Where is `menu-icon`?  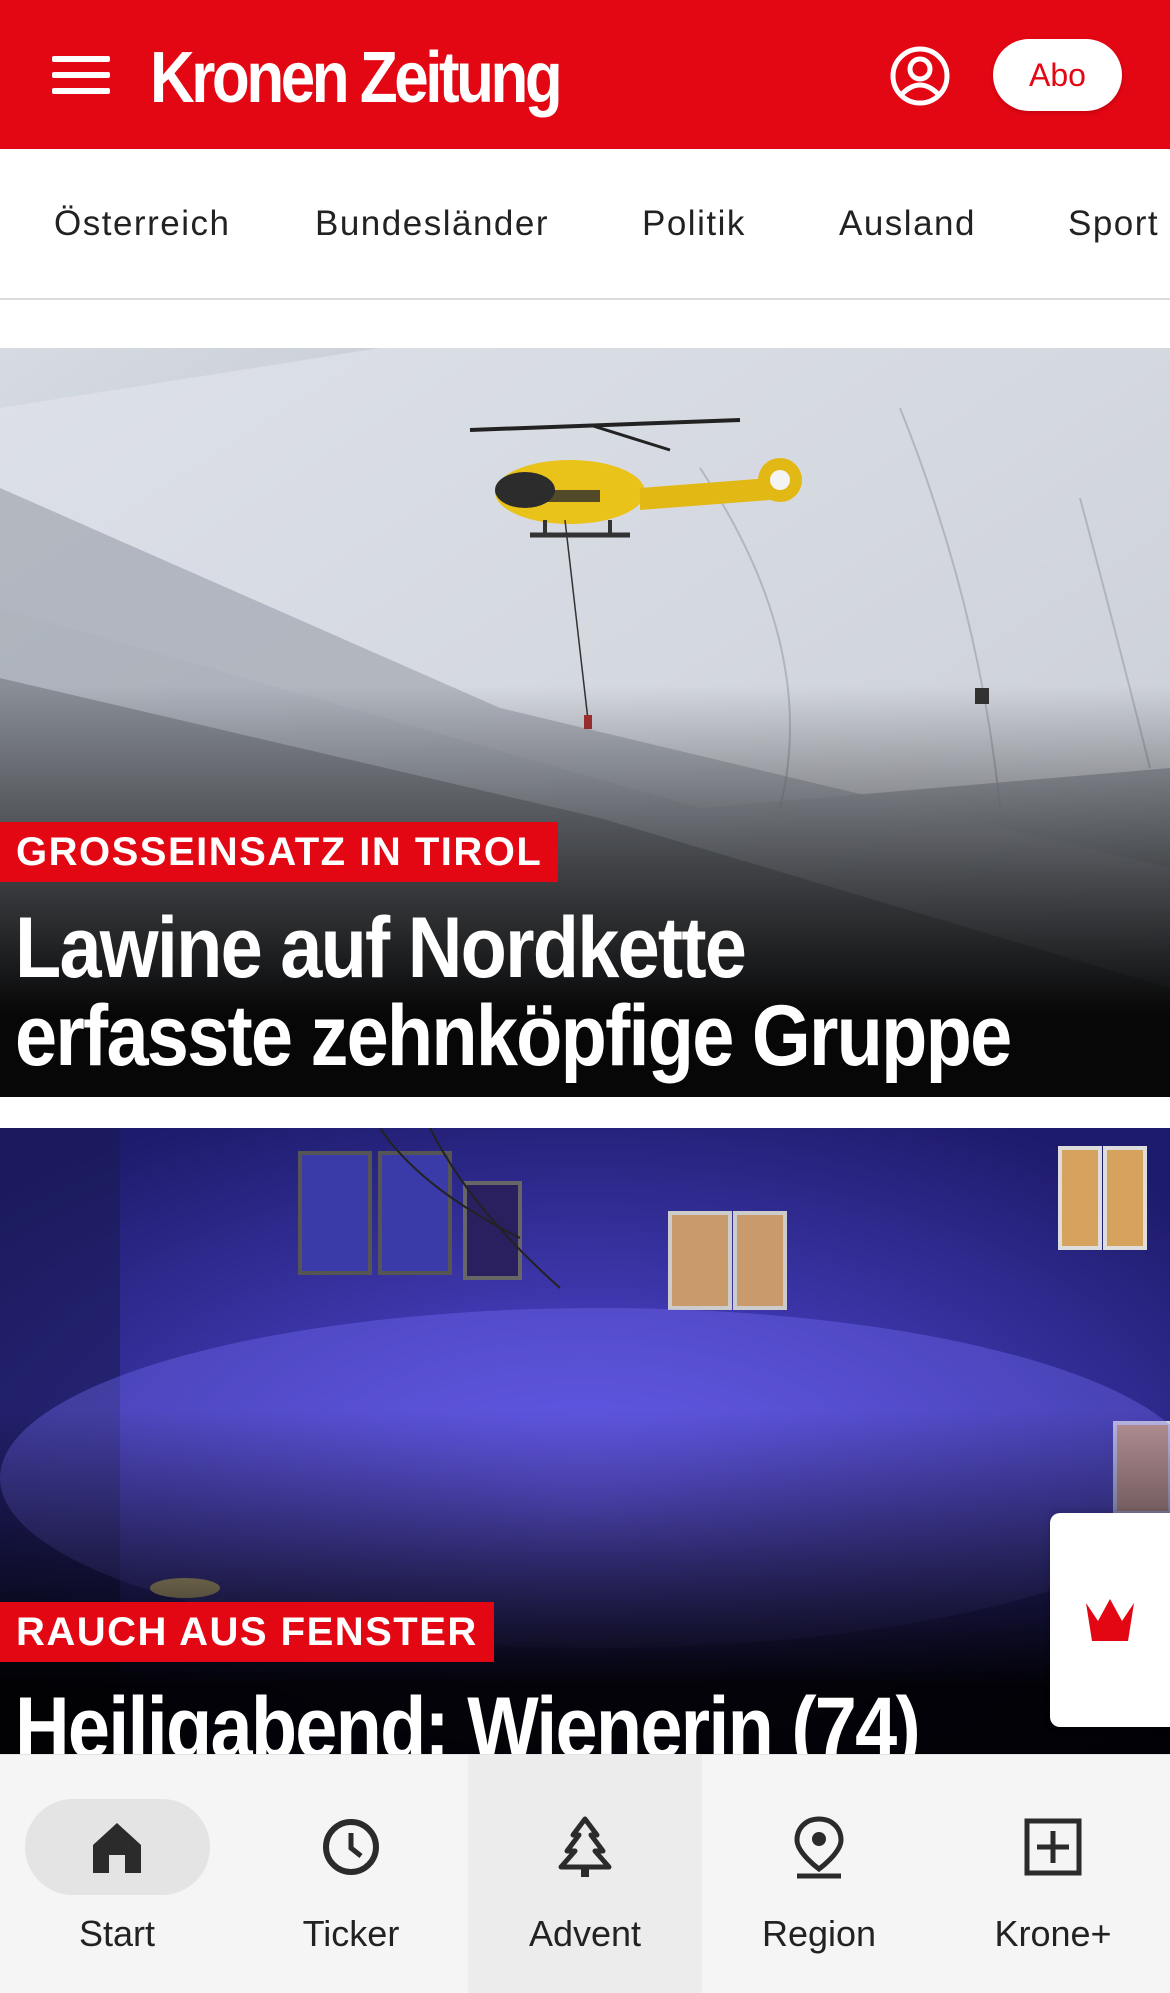
menu-icon is located at coordinates (81, 75).